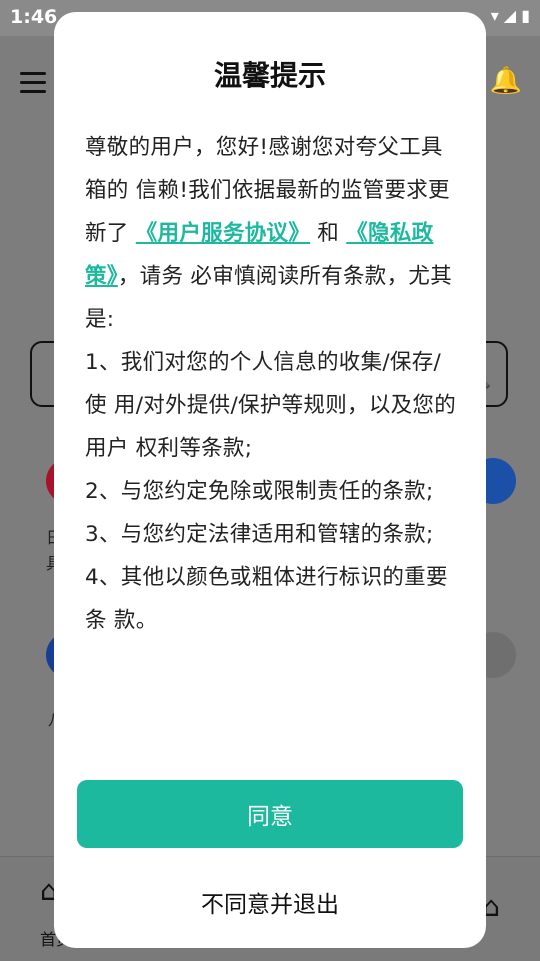 The width and height of the screenshot is (540, 961). I want to click on clause-4: 4、其他以颜色或粗体进行标识的重要条 款。, so click(266, 599).